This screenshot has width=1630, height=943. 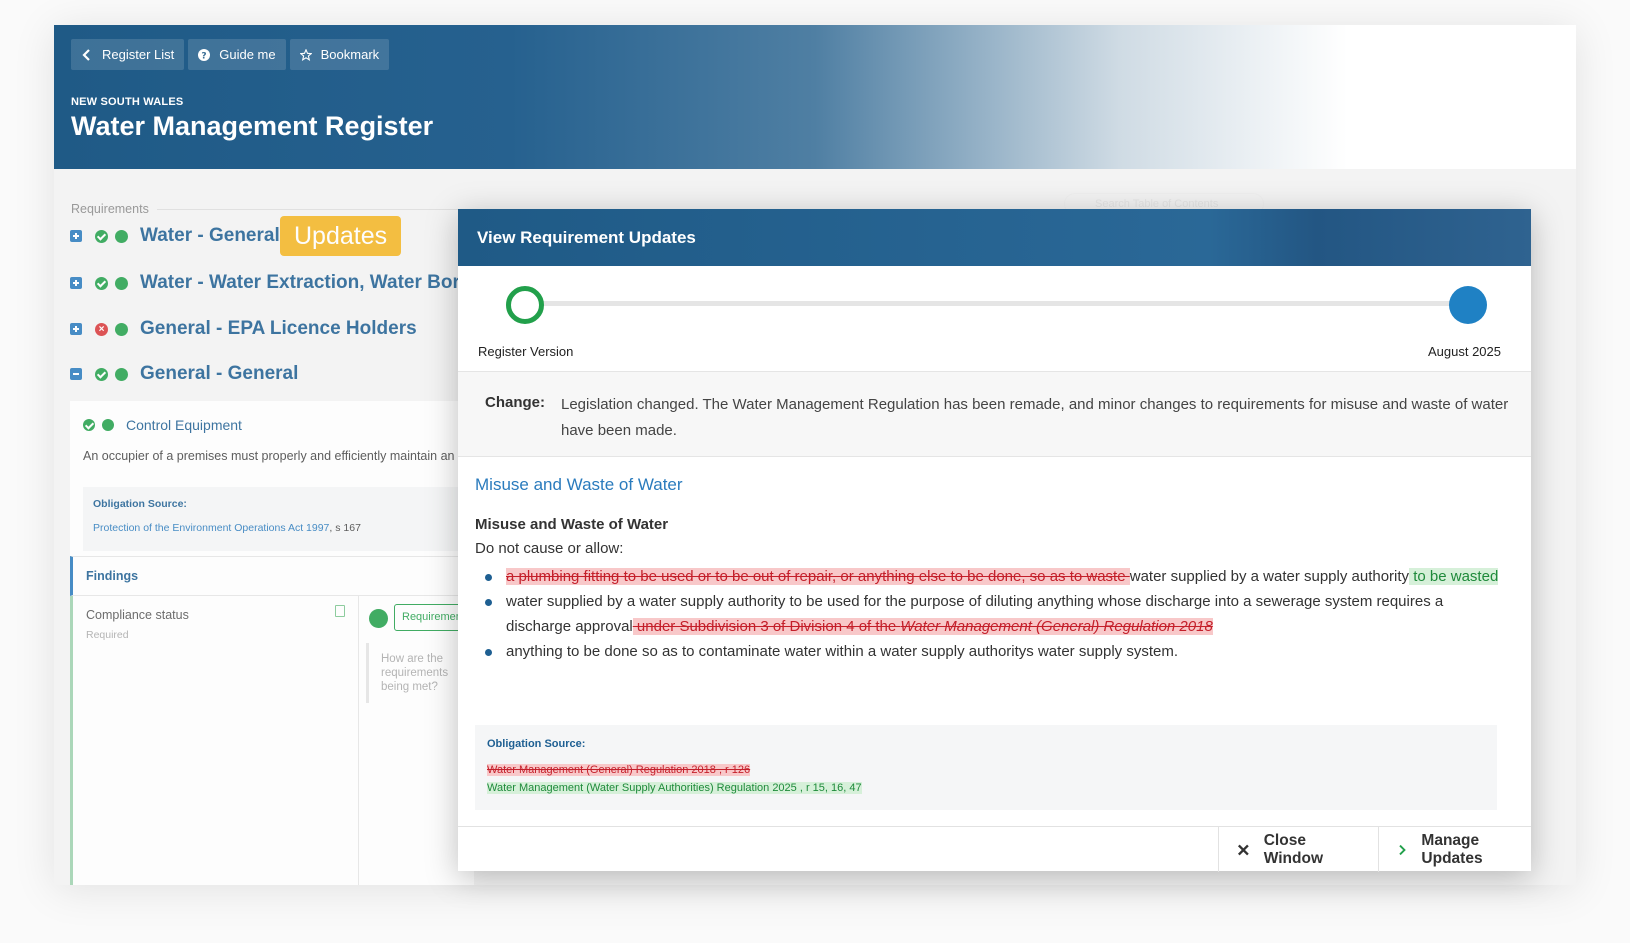 I want to click on bookmark-button: Bookmark, so click(x=339, y=54).